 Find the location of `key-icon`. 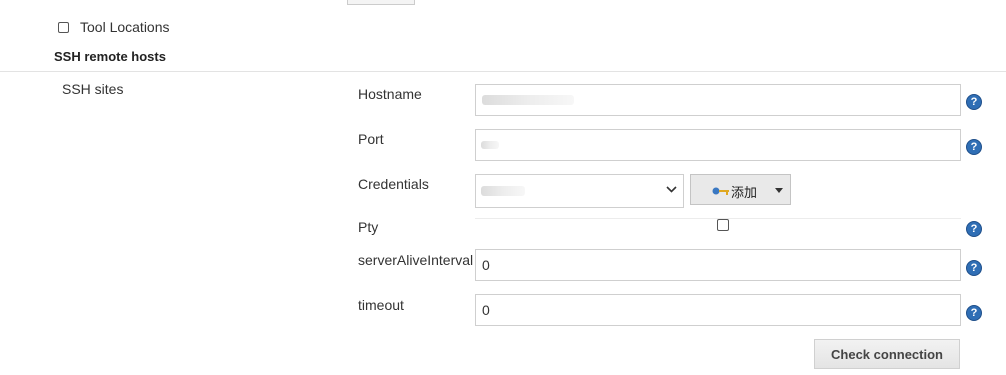

key-icon is located at coordinates (720, 191).